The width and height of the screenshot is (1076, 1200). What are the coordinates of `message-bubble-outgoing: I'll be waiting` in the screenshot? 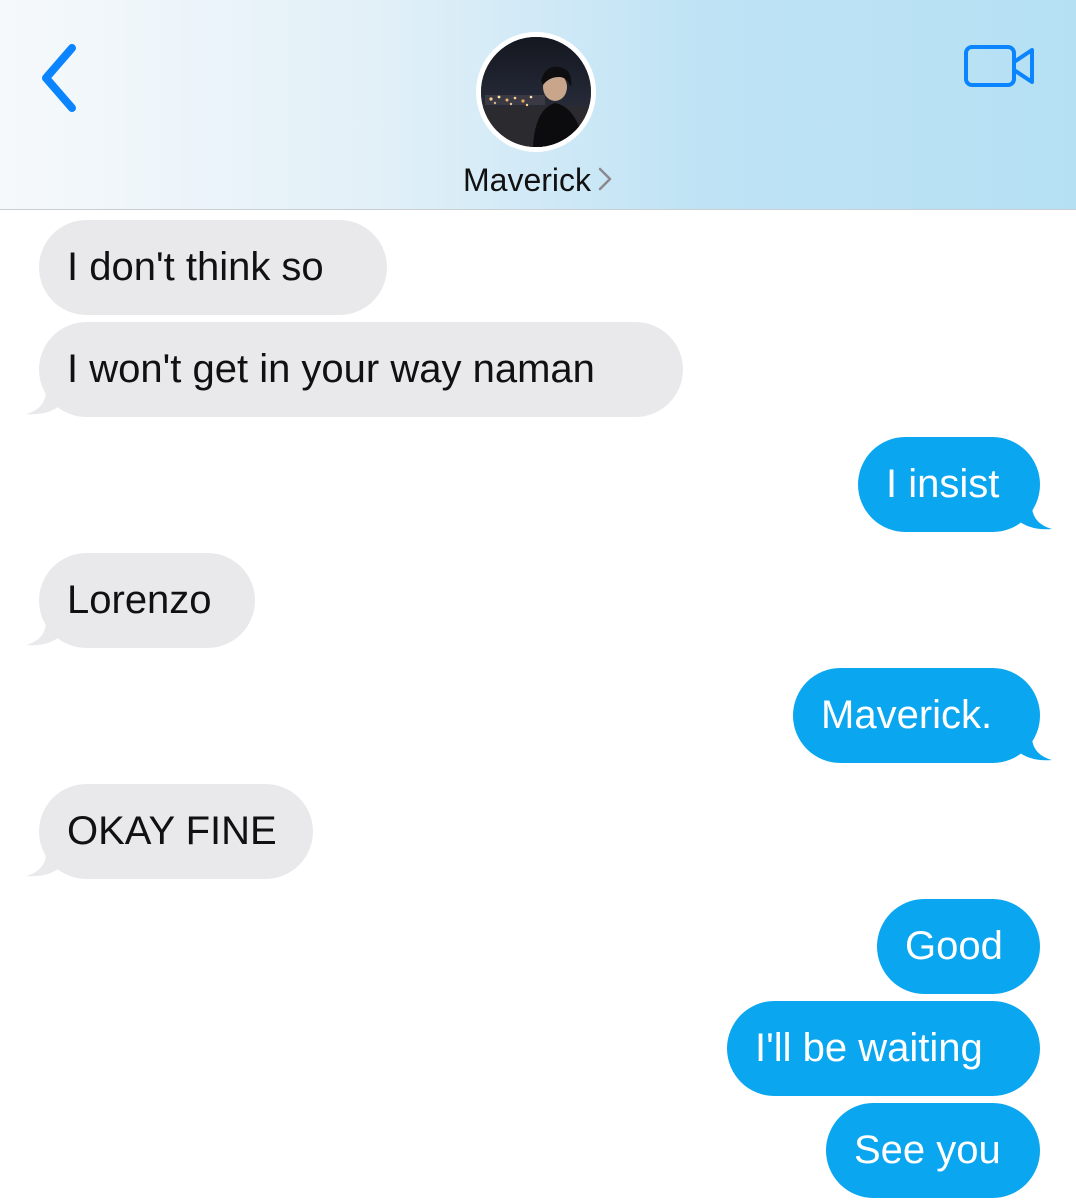 It's located at (883, 1048).